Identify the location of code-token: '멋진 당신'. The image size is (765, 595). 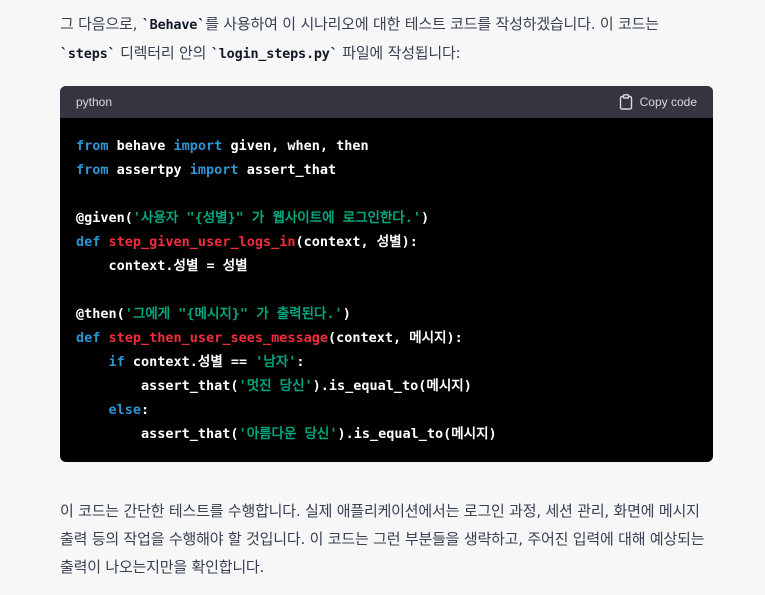
(275, 386).